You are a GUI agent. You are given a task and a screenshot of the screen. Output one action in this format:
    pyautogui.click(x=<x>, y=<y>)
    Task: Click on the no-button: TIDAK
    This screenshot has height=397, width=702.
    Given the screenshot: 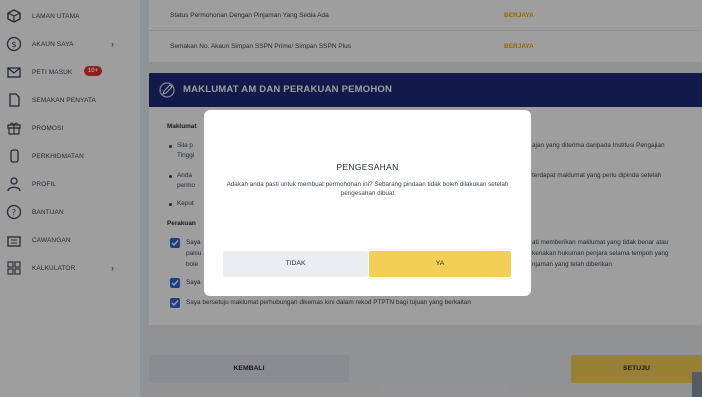 What is the action you would take?
    pyautogui.click(x=295, y=264)
    